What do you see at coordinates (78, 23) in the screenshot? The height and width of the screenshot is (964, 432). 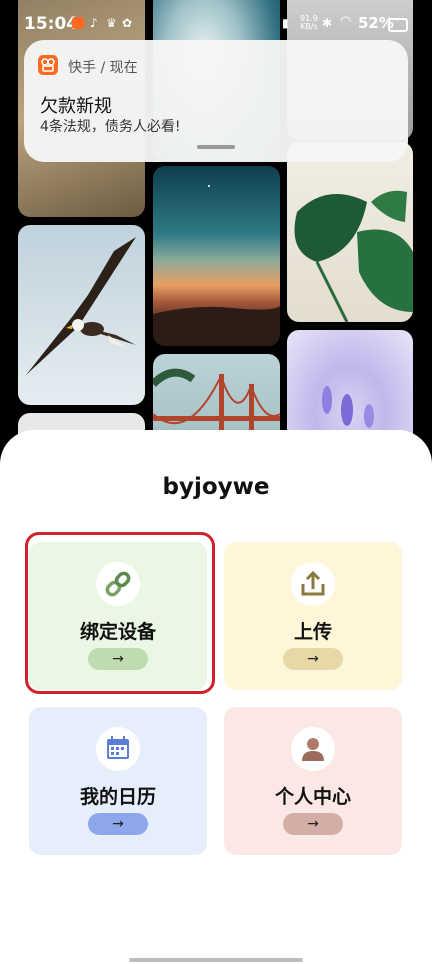 I see `kuaishou-notification-icon` at bounding box center [78, 23].